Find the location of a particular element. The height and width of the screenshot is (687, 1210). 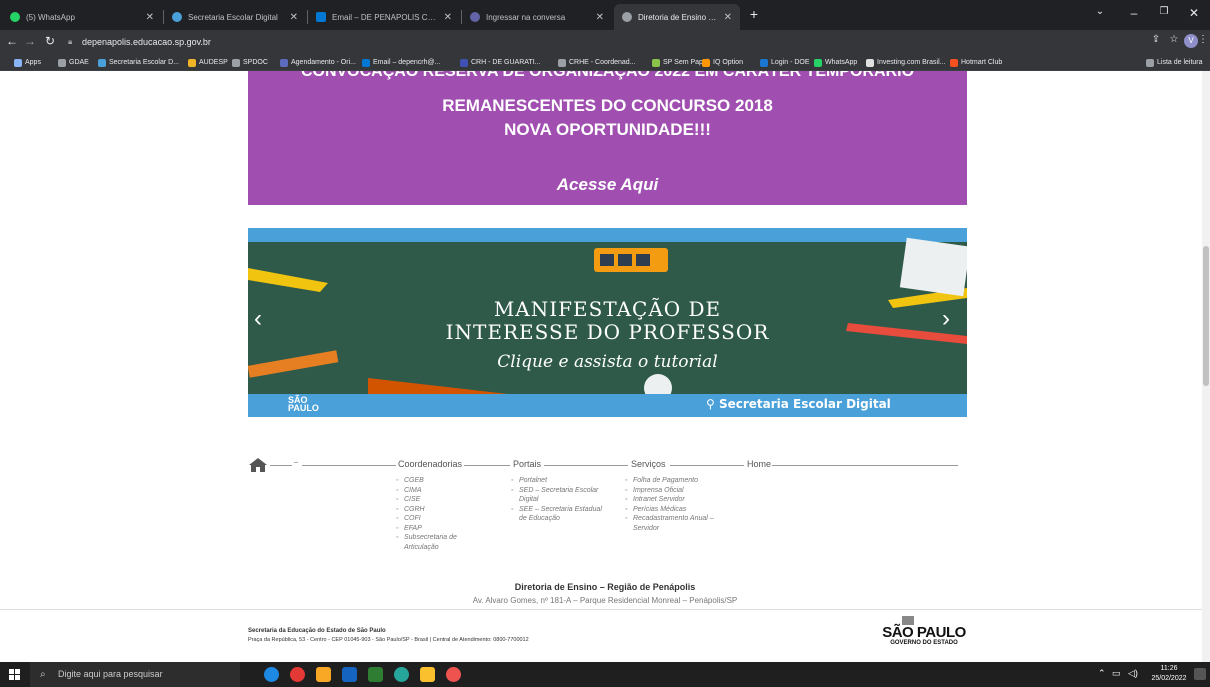

footer-link: SED – Secretaria Escolar Digital is located at coordinates (561, 495).